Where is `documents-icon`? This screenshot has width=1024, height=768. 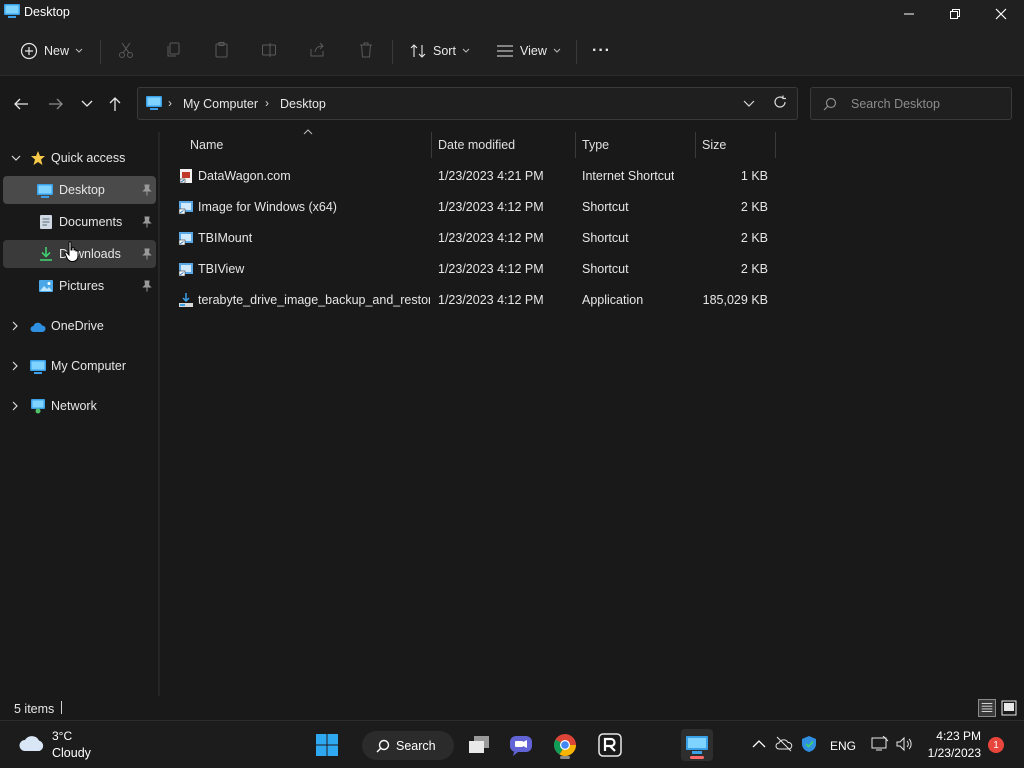
documents-icon is located at coordinates (46, 222).